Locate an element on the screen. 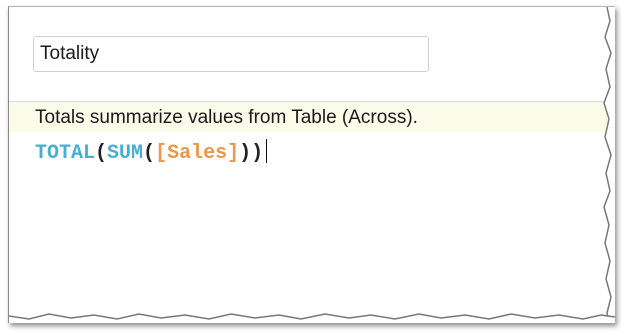 The width and height of the screenshot is (628, 333). formula-token-sum: SUM is located at coordinates (125, 153).